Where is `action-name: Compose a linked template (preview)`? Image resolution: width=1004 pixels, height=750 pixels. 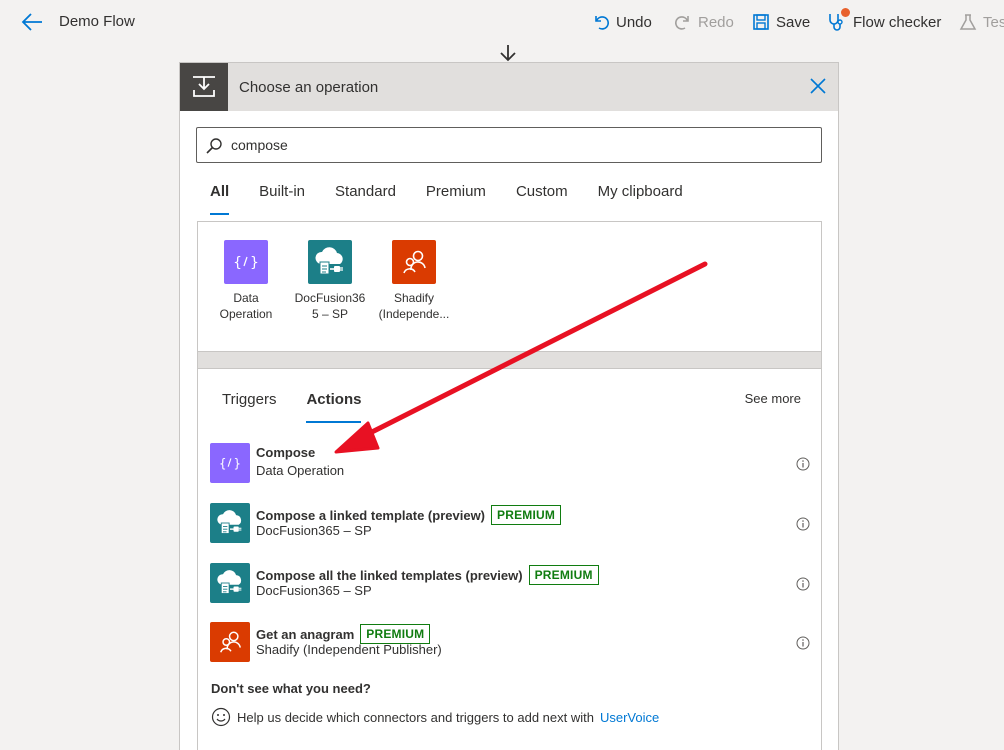 action-name: Compose a linked template (preview) is located at coordinates (371, 515).